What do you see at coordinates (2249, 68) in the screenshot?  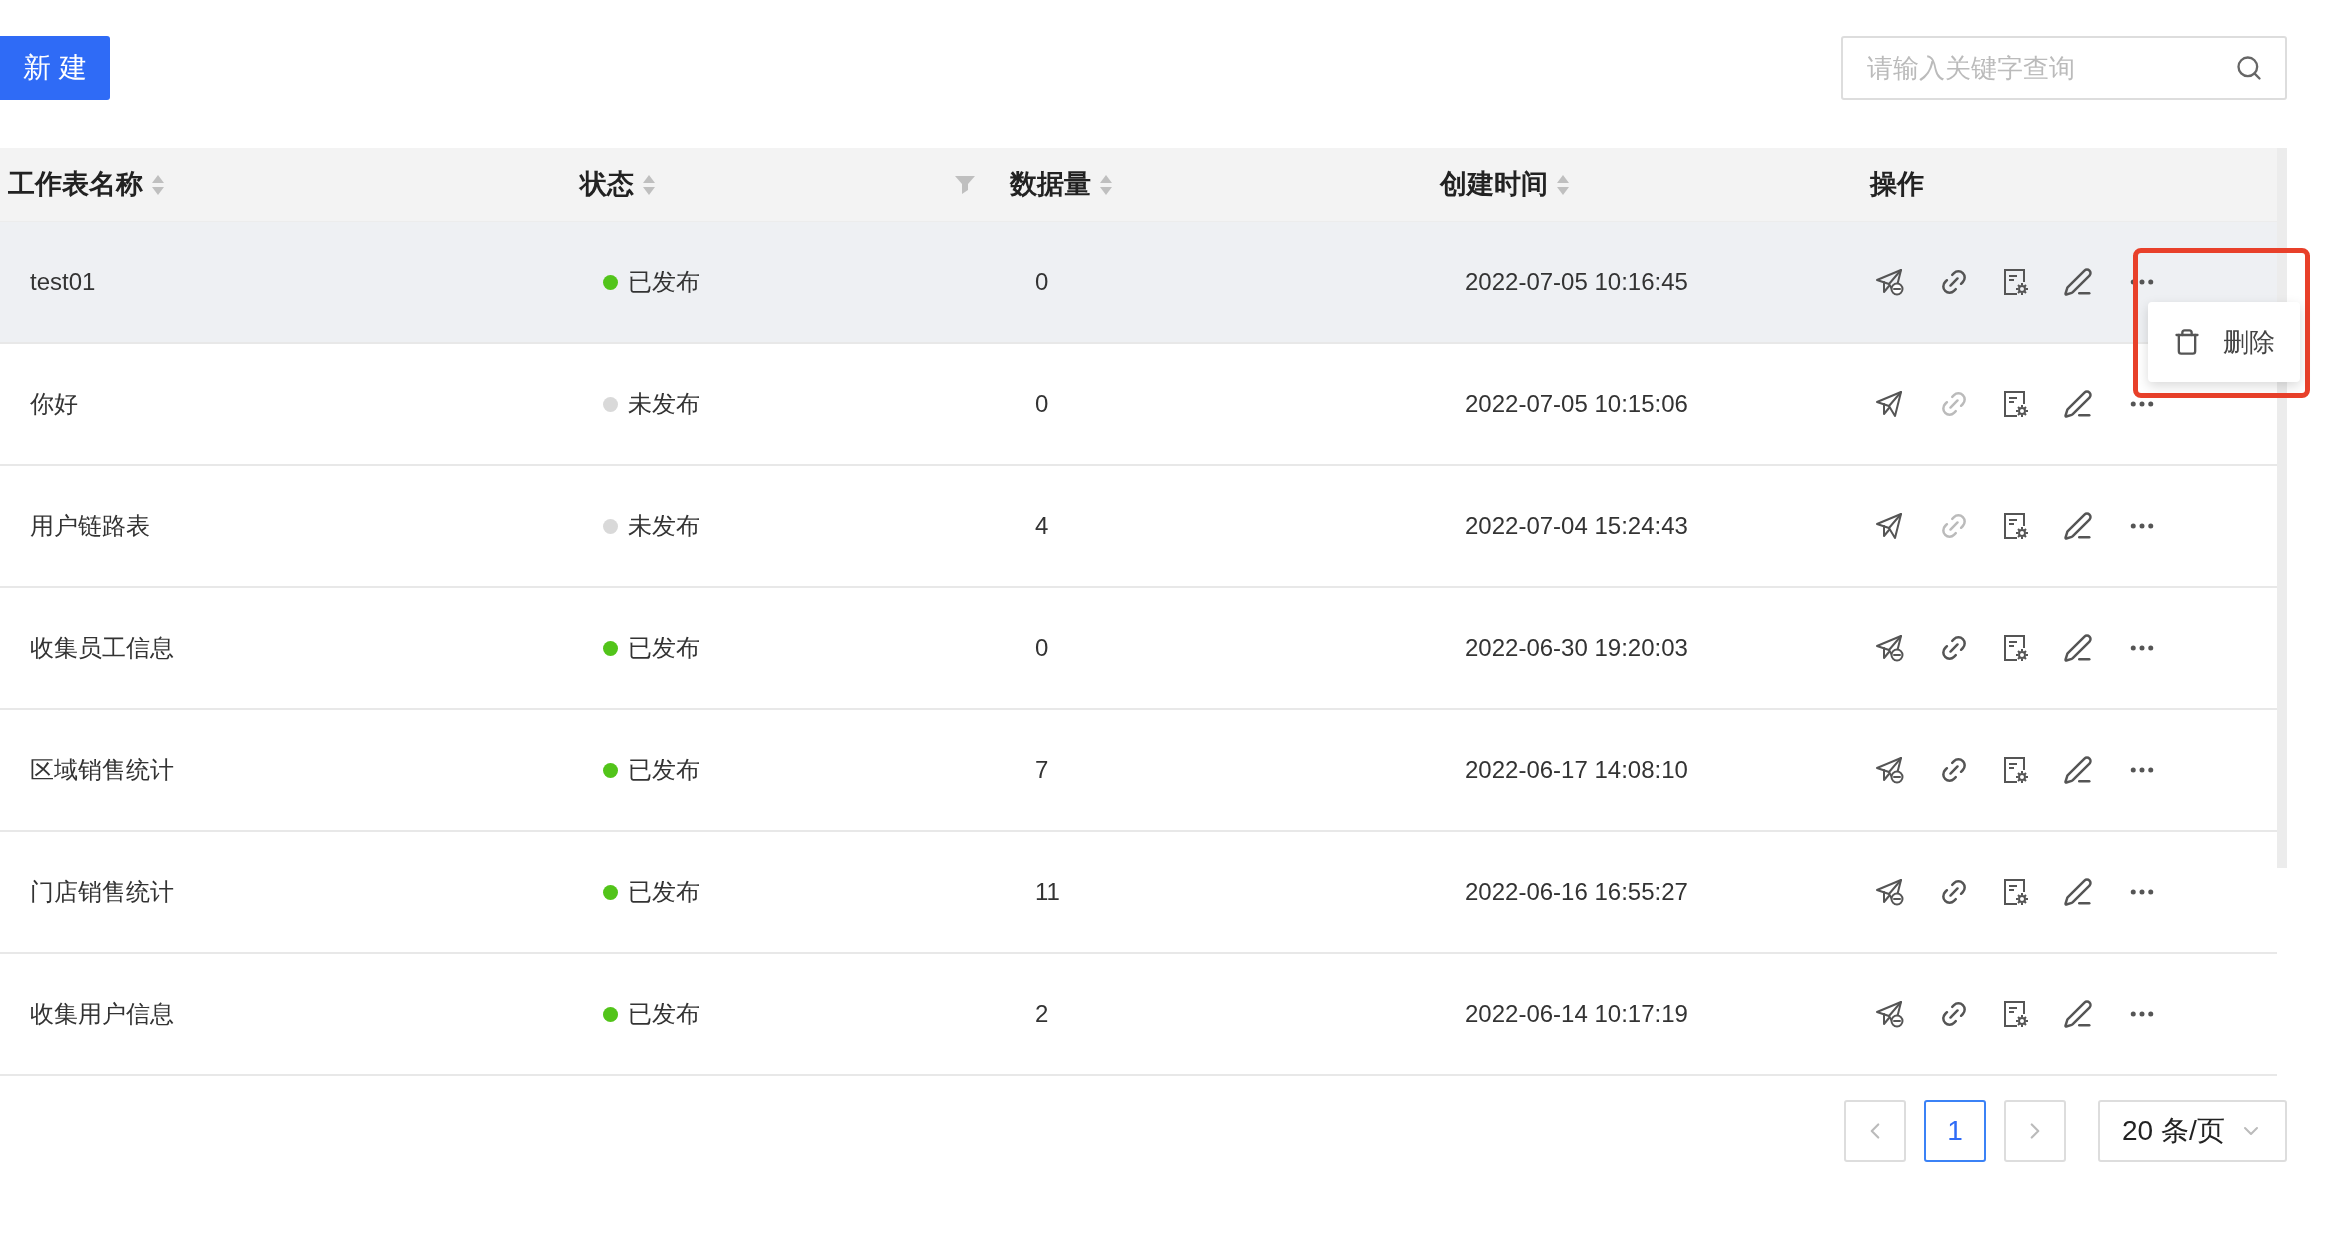 I see `search-icon` at bounding box center [2249, 68].